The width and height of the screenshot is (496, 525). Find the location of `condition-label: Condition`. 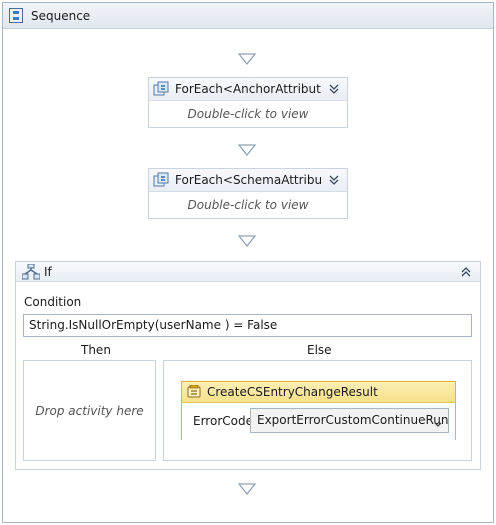

condition-label: Condition is located at coordinates (53, 302).